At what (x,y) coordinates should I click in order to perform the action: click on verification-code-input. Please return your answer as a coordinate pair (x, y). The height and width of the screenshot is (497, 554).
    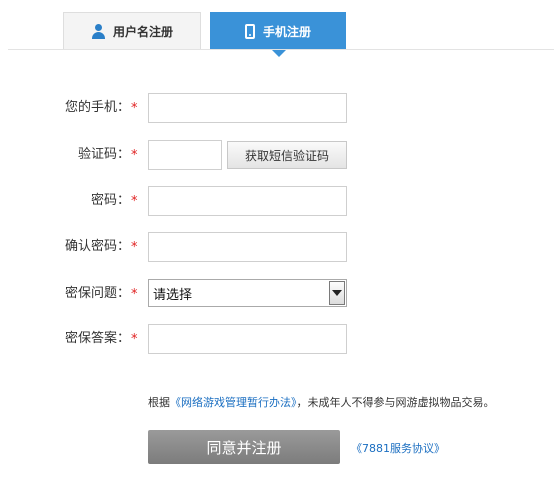
    Looking at the image, I should click on (185, 155).